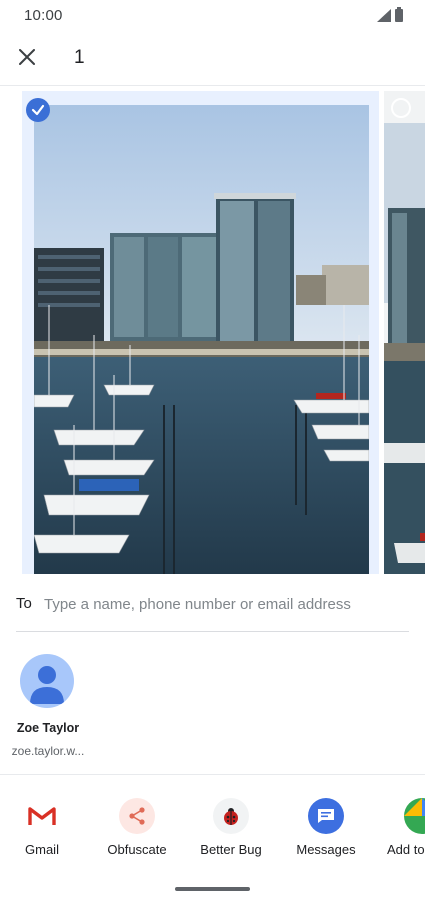 Image resolution: width=425 pixels, height=898 pixels. I want to click on battery-icon, so click(399, 14).